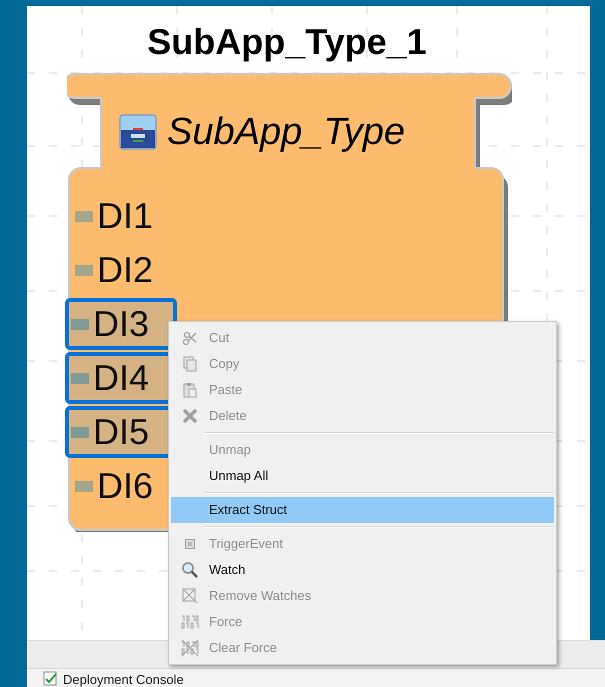  Describe the element at coordinates (125, 270) in the screenshot. I see `pin-label: DI2` at that location.